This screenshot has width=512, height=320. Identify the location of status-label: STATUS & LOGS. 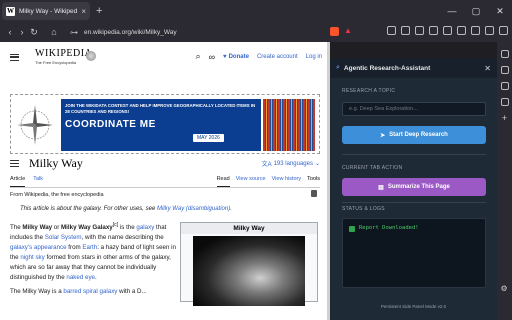
(363, 209).